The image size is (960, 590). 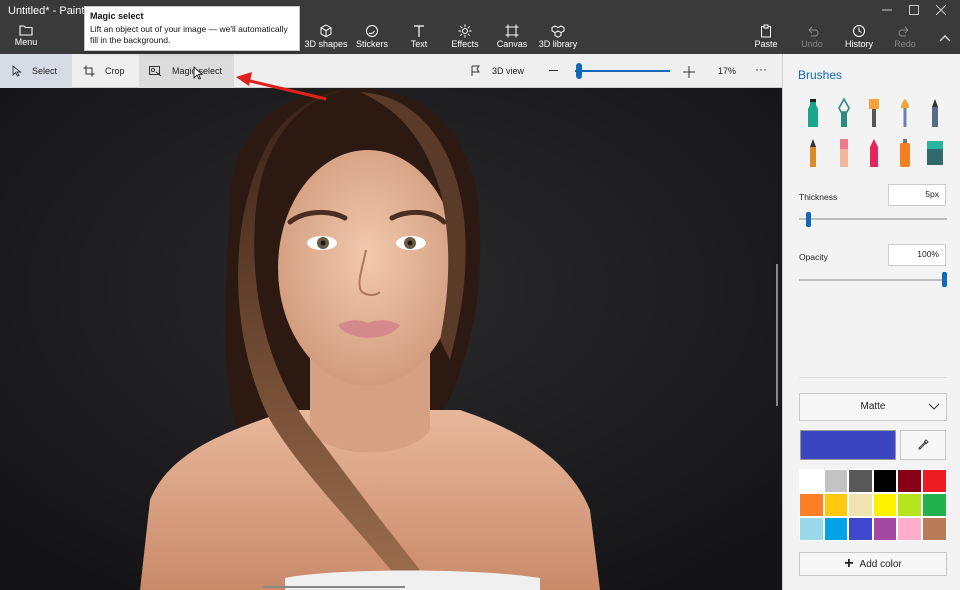 What do you see at coordinates (419, 38) in the screenshot?
I see `toolbar-text: Text` at bounding box center [419, 38].